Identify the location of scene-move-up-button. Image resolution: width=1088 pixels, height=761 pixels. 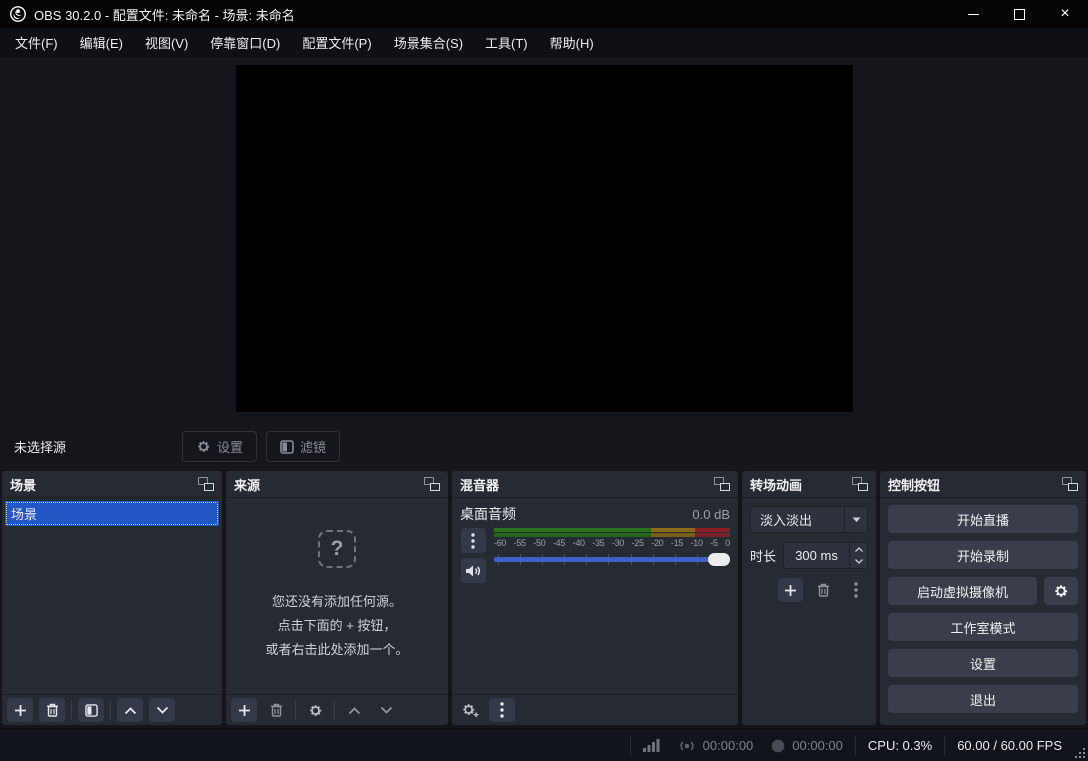
(130, 710).